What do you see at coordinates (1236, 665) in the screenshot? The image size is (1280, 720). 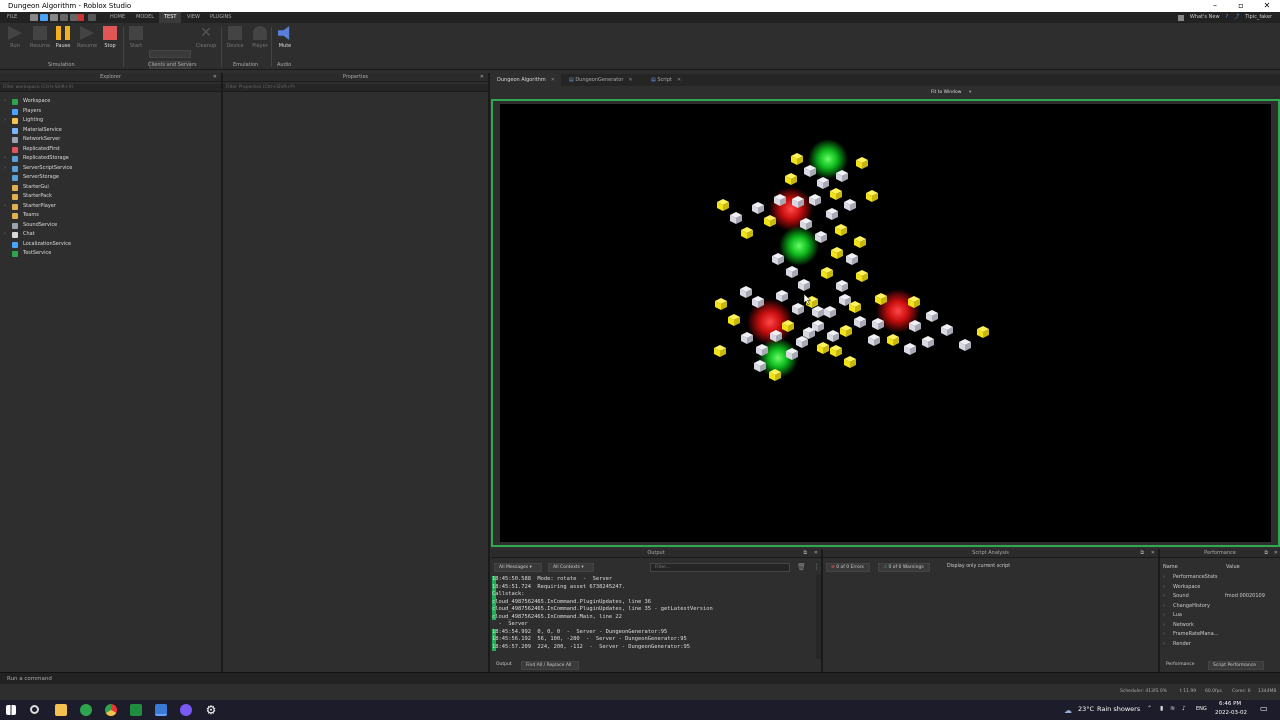 I see `tab-script-performance: Script Performance` at bounding box center [1236, 665].